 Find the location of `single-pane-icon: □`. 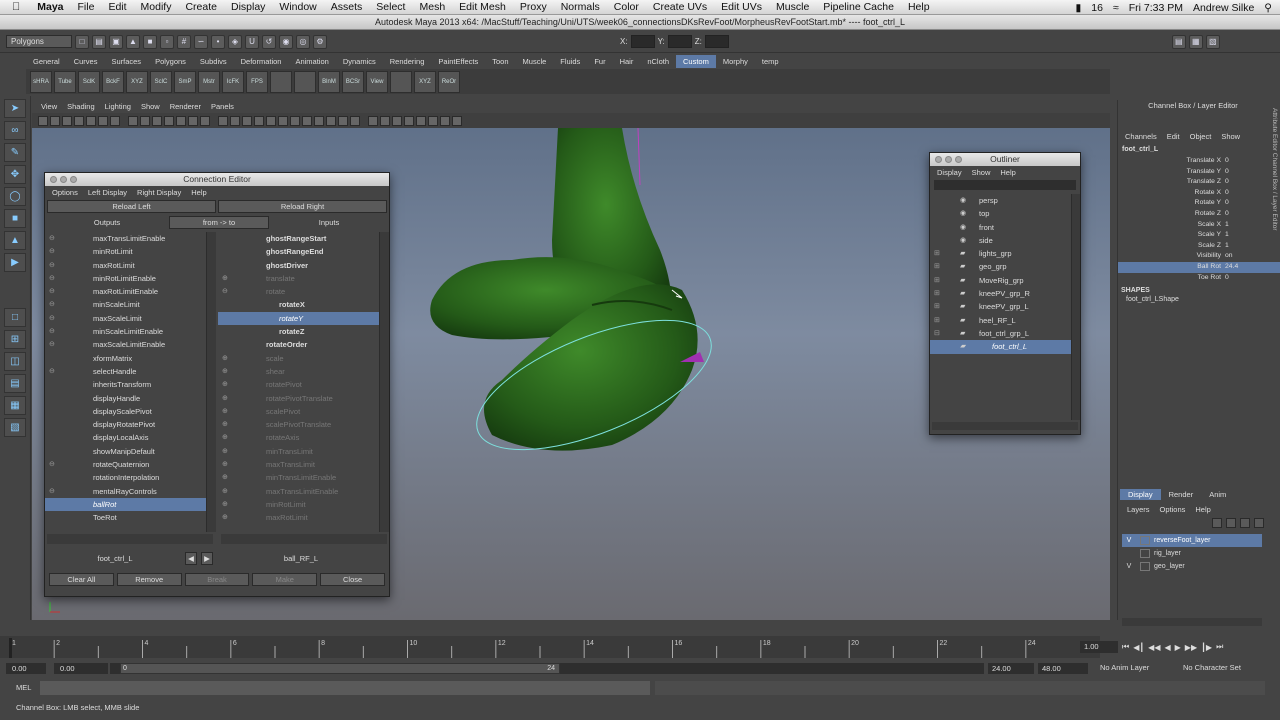

single-pane-icon: □ is located at coordinates (15, 317).